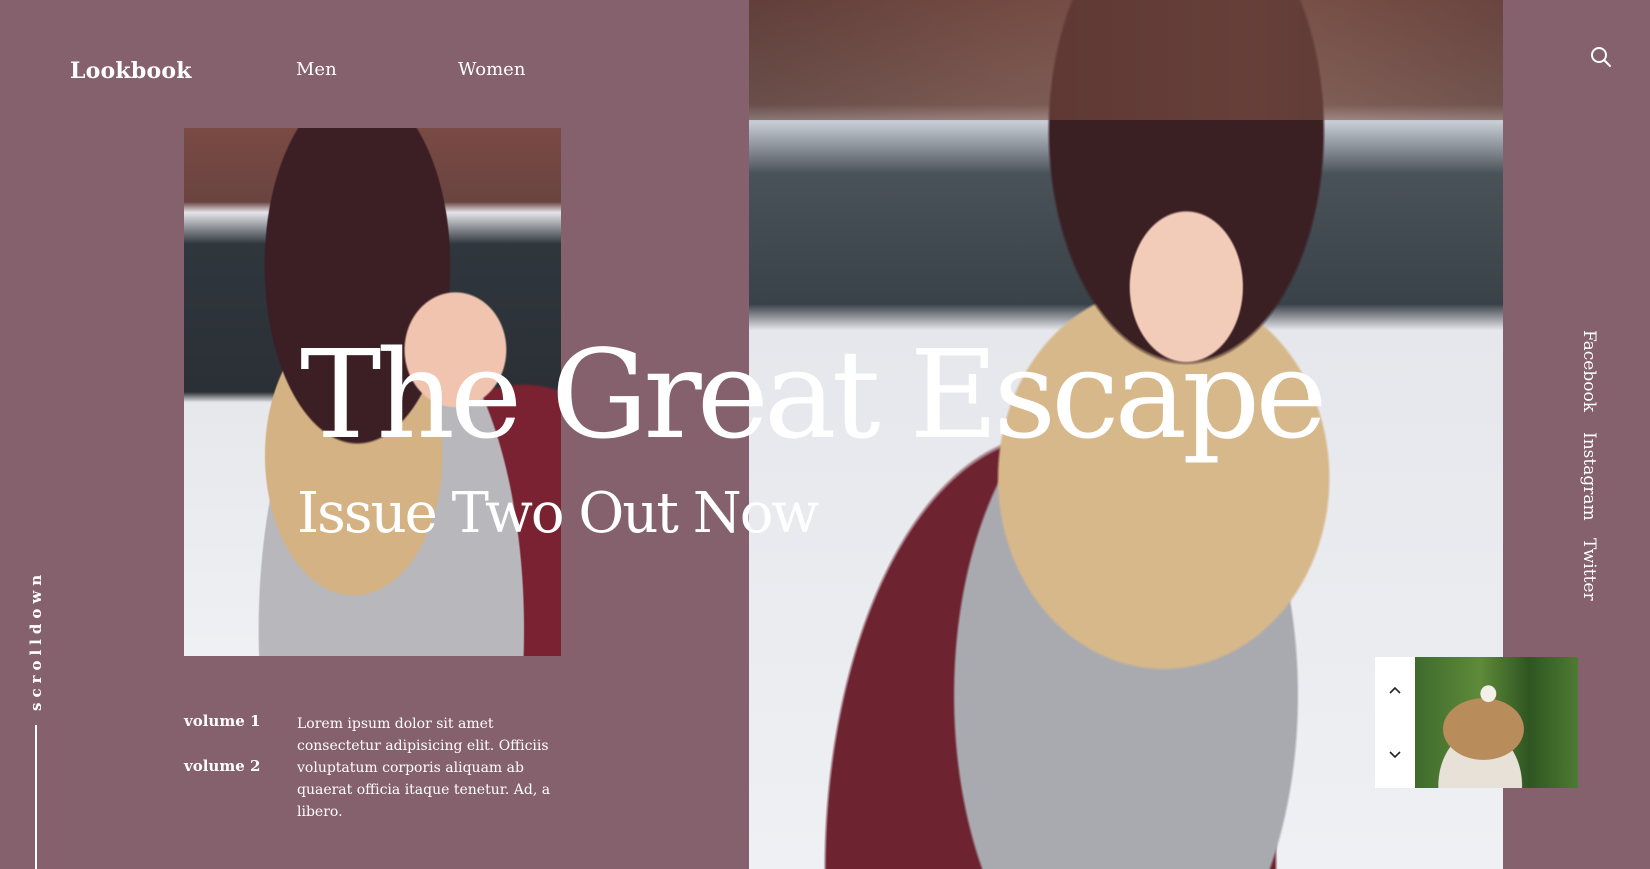 The image size is (1650, 869). Describe the element at coordinates (558, 513) in the screenshot. I see `hero-subtitle: Issue Two Out Now` at that location.